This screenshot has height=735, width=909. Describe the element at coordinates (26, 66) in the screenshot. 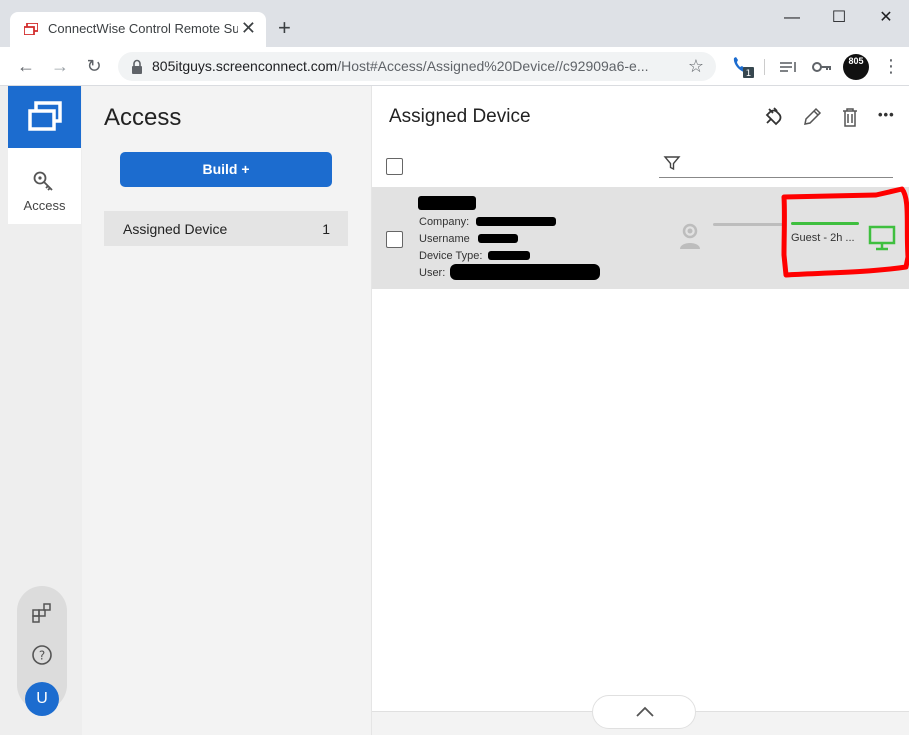

I see `back-icon: ←` at that location.